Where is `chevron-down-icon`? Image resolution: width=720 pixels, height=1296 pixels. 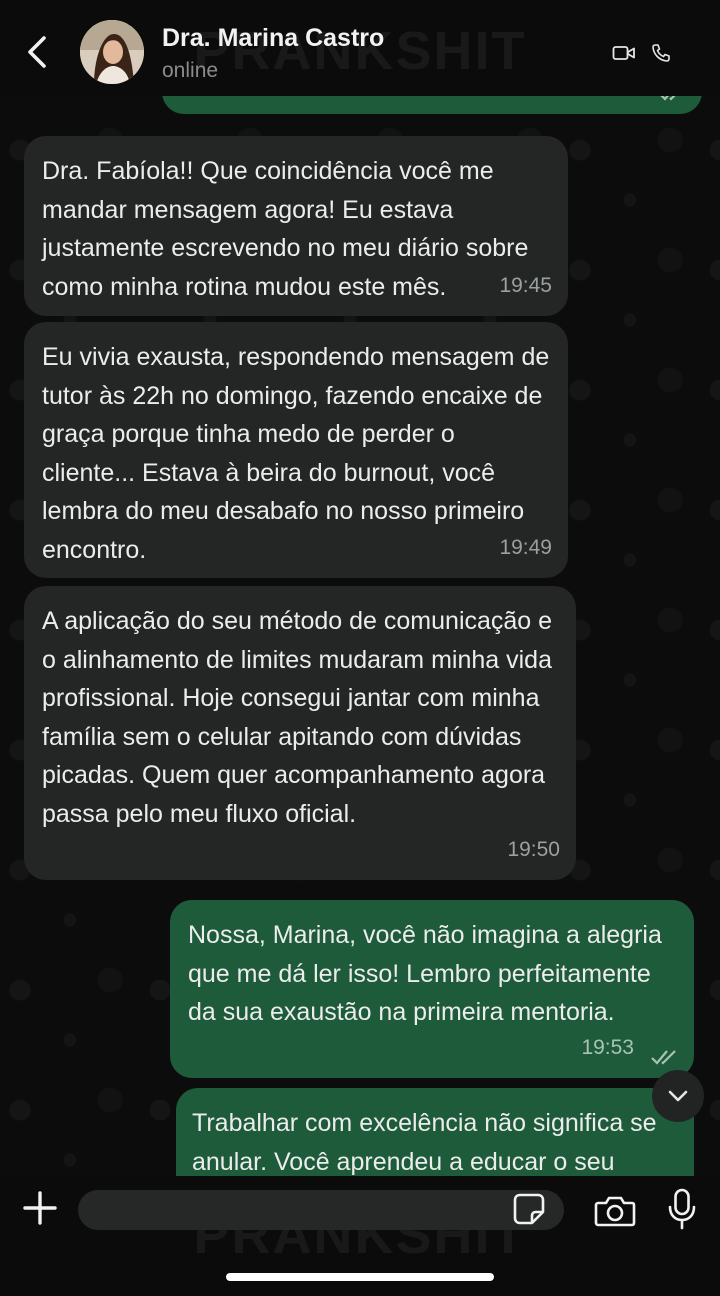 chevron-down-icon is located at coordinates (678, 1096).